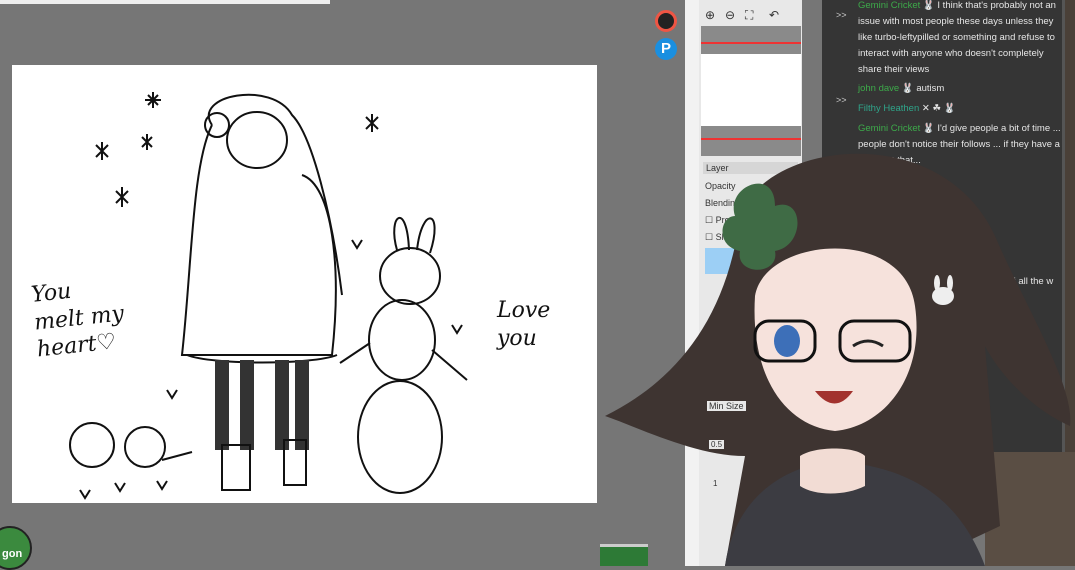  What do you see at coordinates (726, 406) in the screenshot?
I see `brush-size-label: Min Size` at bounding box center [726, 406].